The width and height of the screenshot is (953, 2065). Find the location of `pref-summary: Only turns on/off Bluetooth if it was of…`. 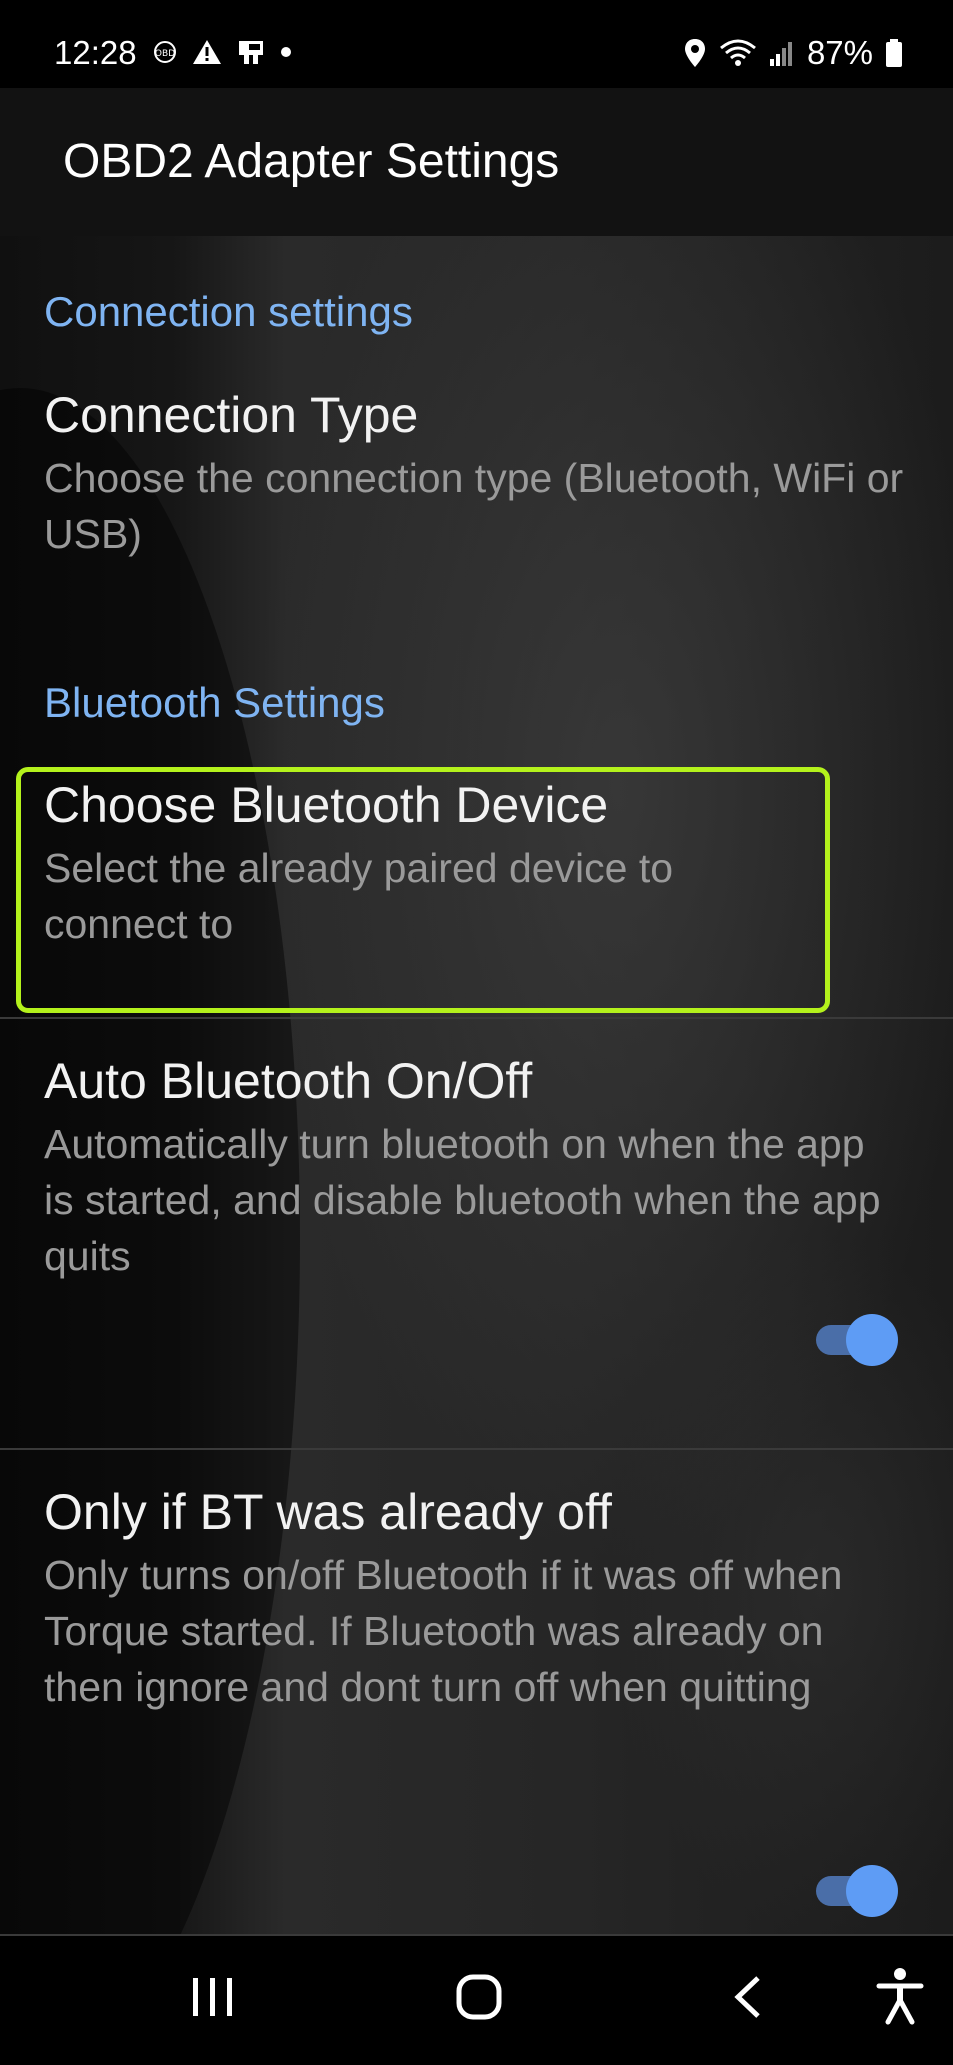

pref-summary: Only turns on/off Bluetooth if it was of… is located at coordinates (443, 1631).